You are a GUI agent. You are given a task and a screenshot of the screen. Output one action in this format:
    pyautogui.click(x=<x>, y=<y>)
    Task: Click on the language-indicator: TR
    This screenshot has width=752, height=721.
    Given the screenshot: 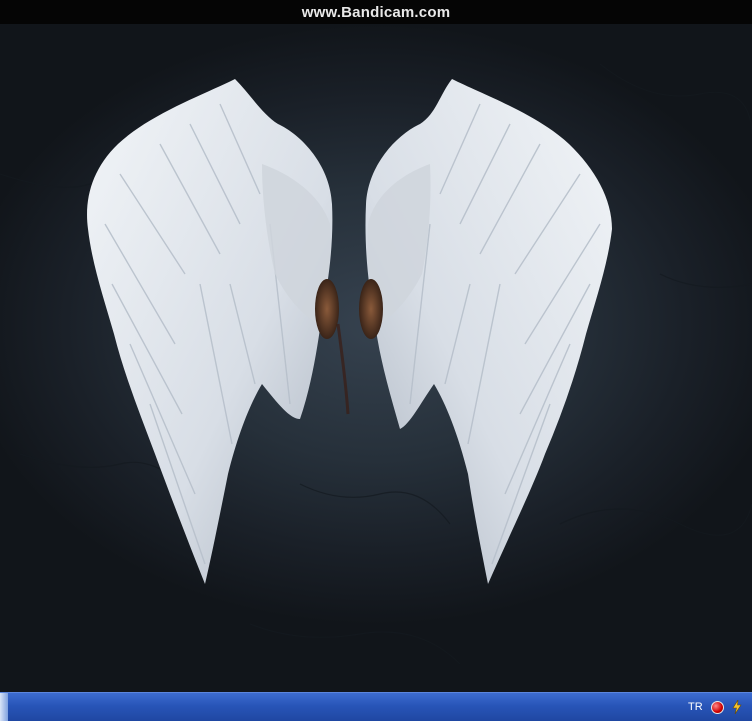 What is the action you would take?
    pyautogui.click(x=695, y=707)
    